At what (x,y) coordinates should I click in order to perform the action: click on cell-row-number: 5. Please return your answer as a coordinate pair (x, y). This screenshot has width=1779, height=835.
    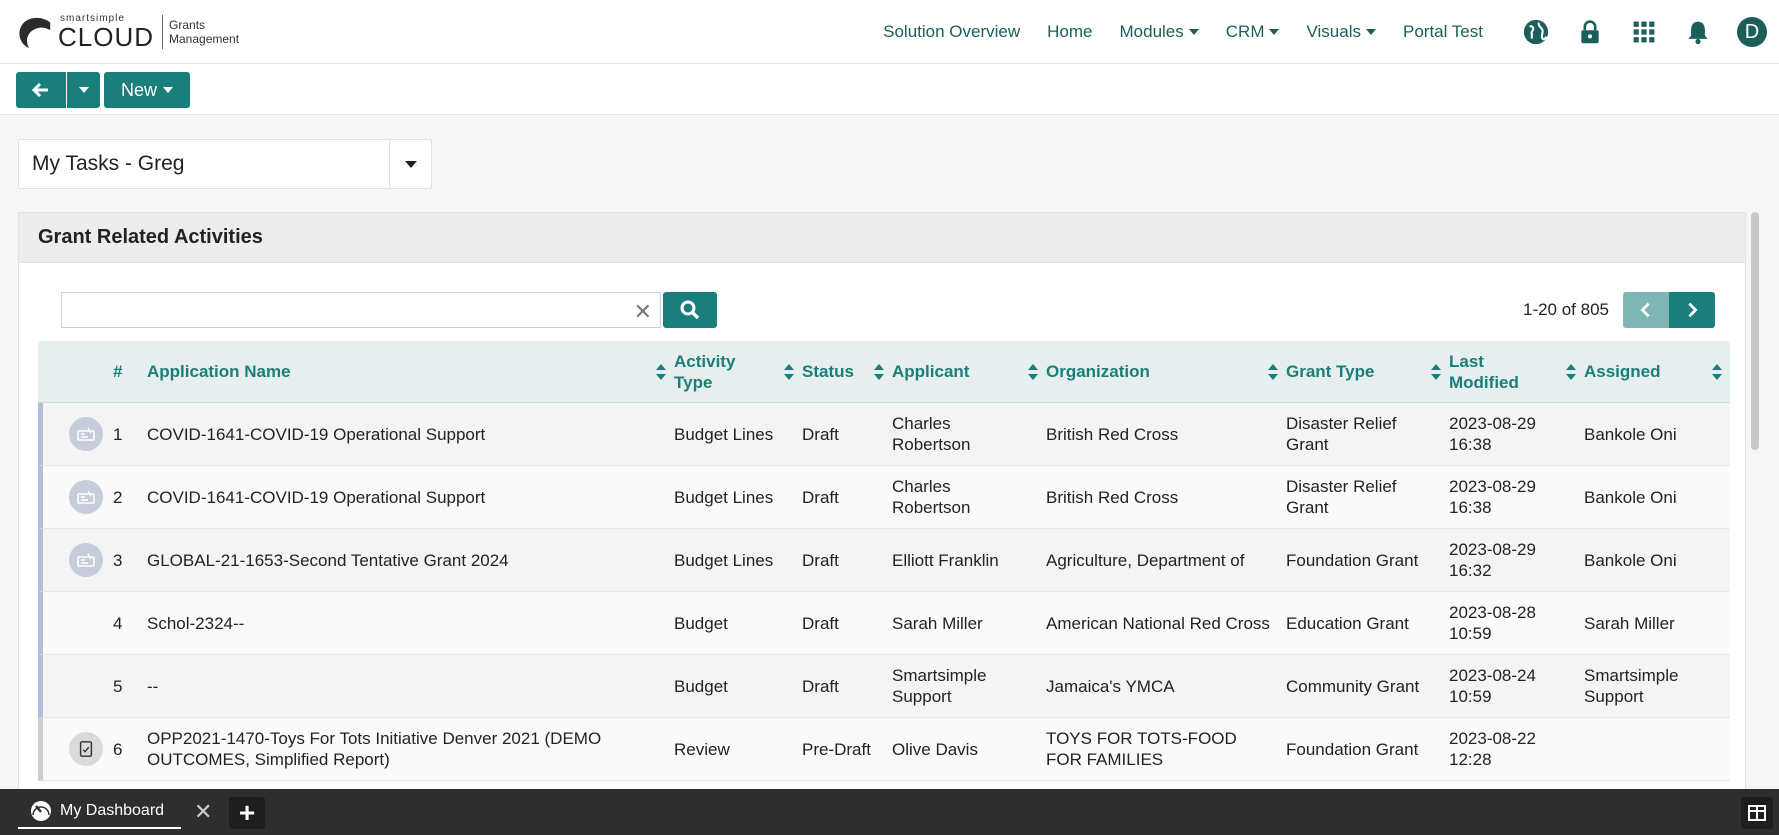
    Looking at the image, I should click on (118, 686).